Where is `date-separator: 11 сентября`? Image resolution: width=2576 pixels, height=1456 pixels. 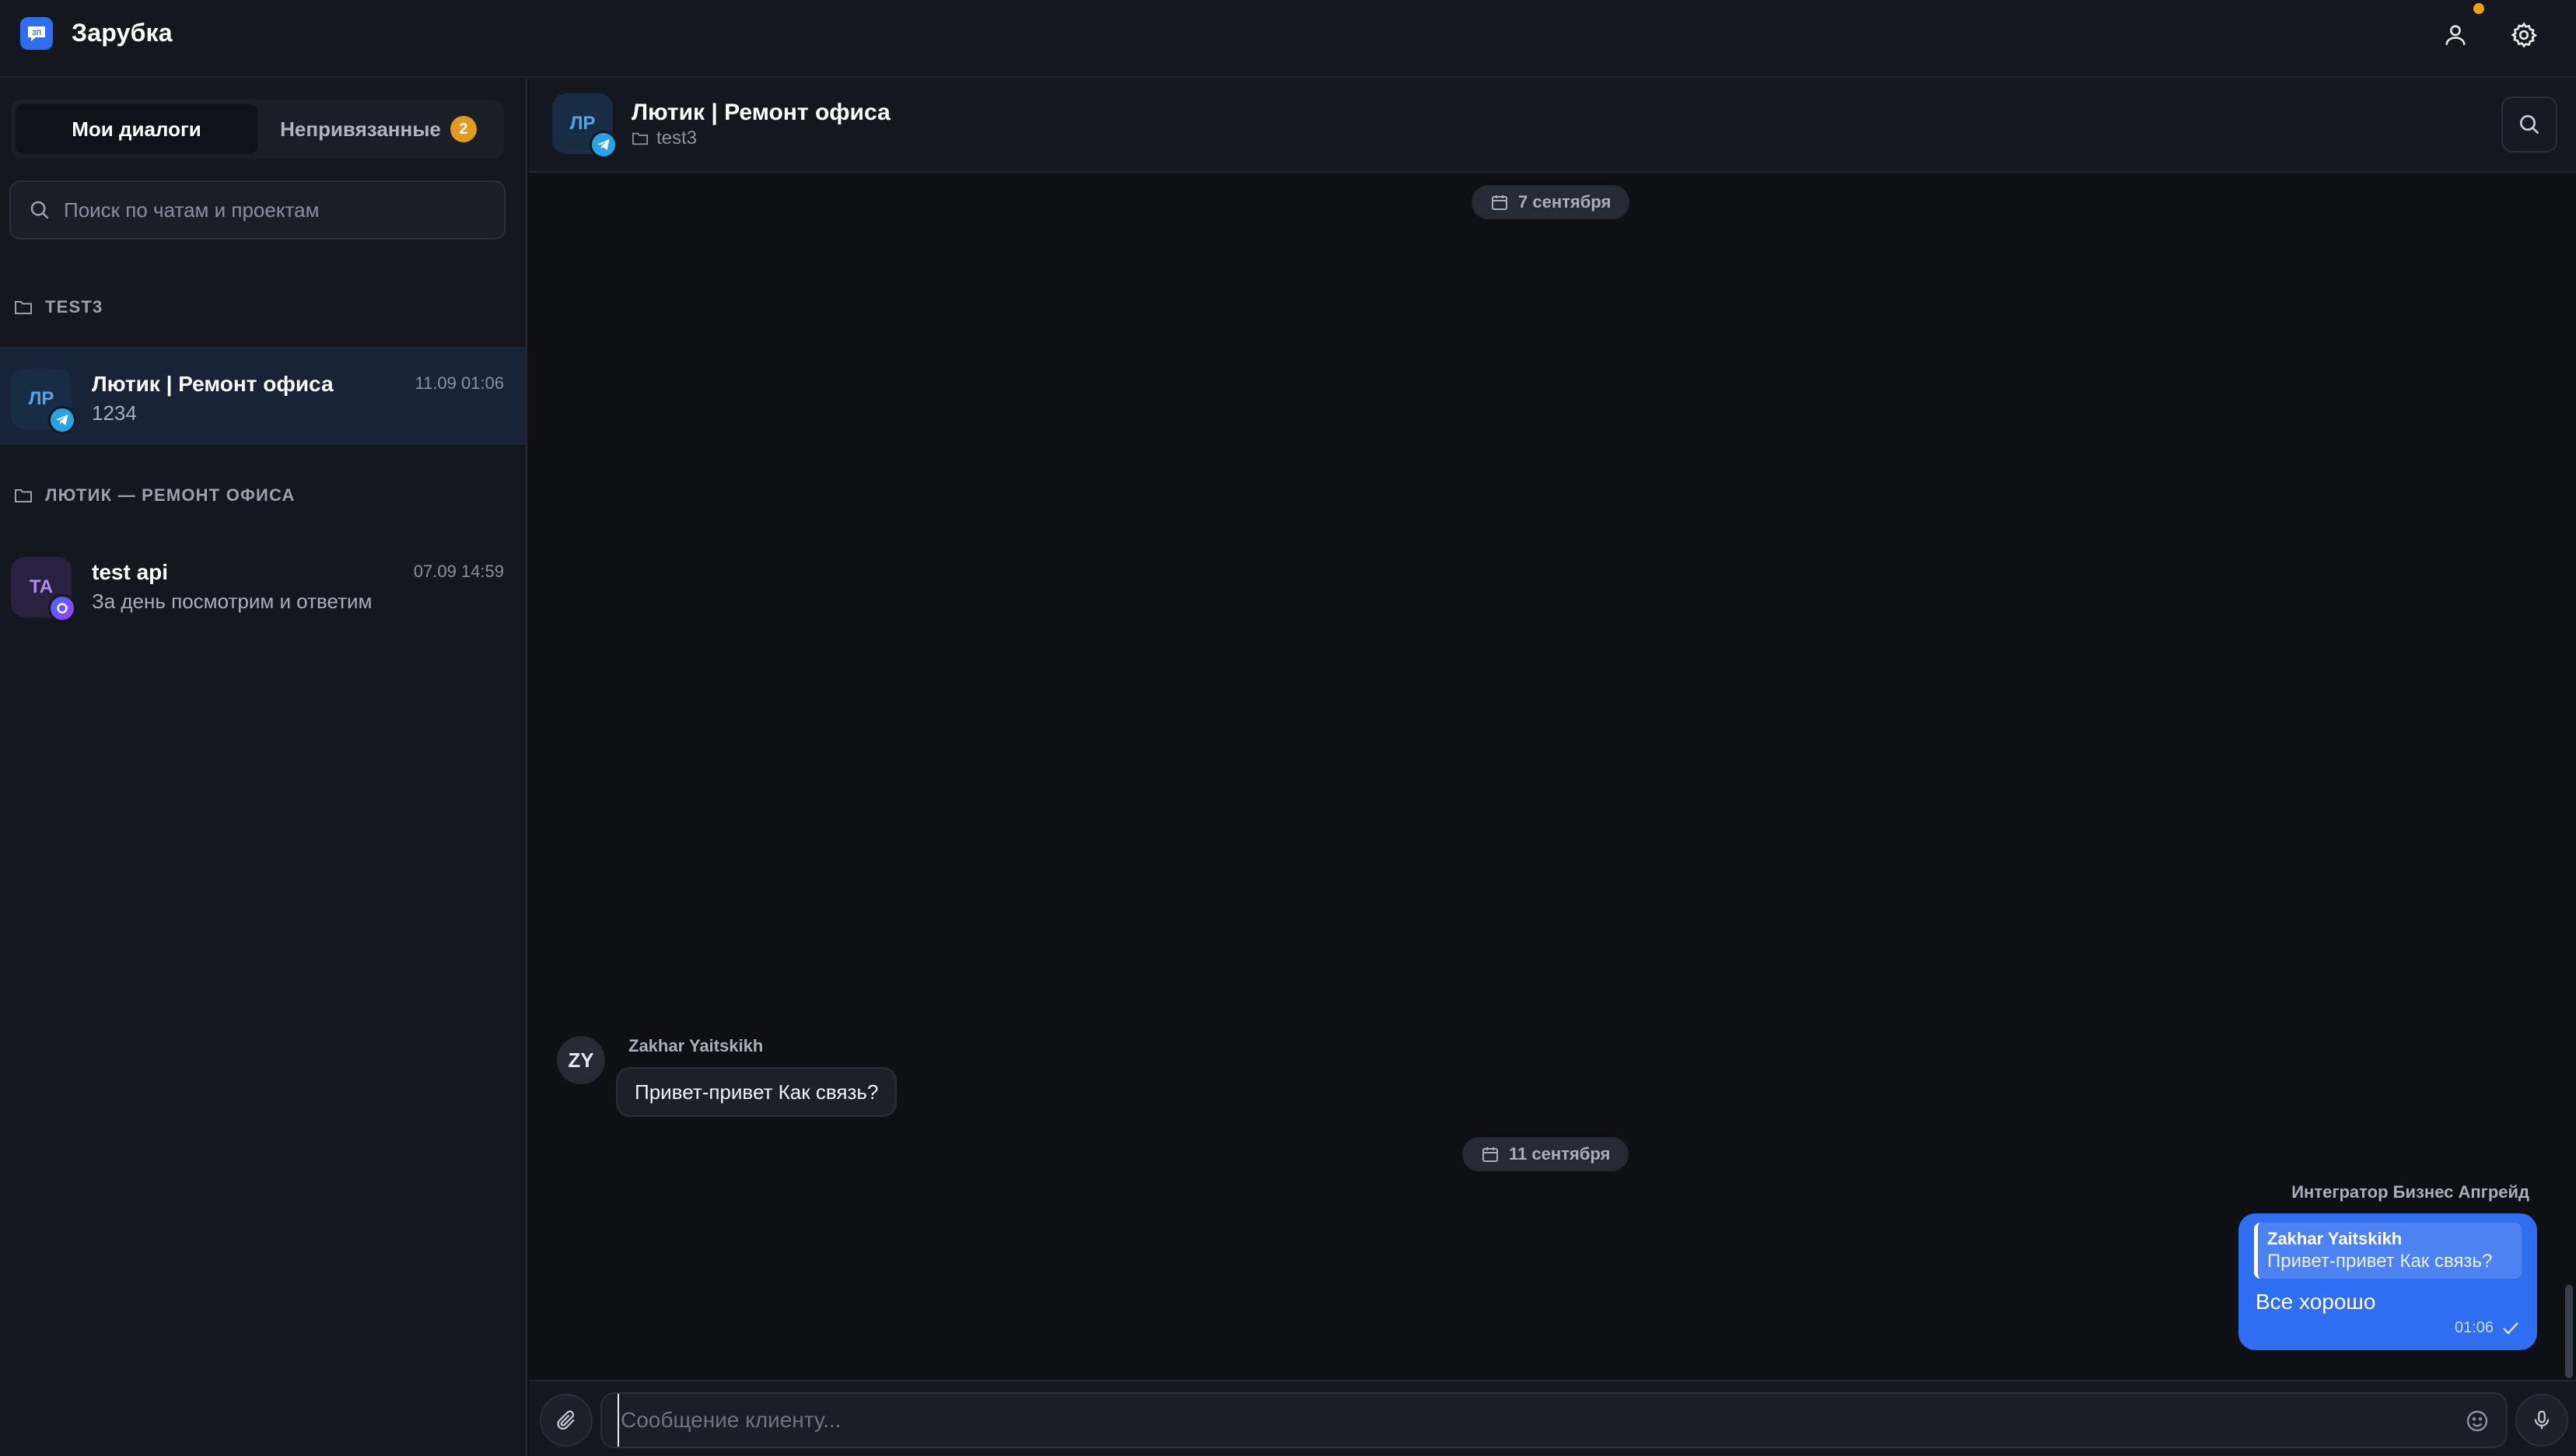
date-separator: 11 сентября is located at coordinates (1545, 1154).